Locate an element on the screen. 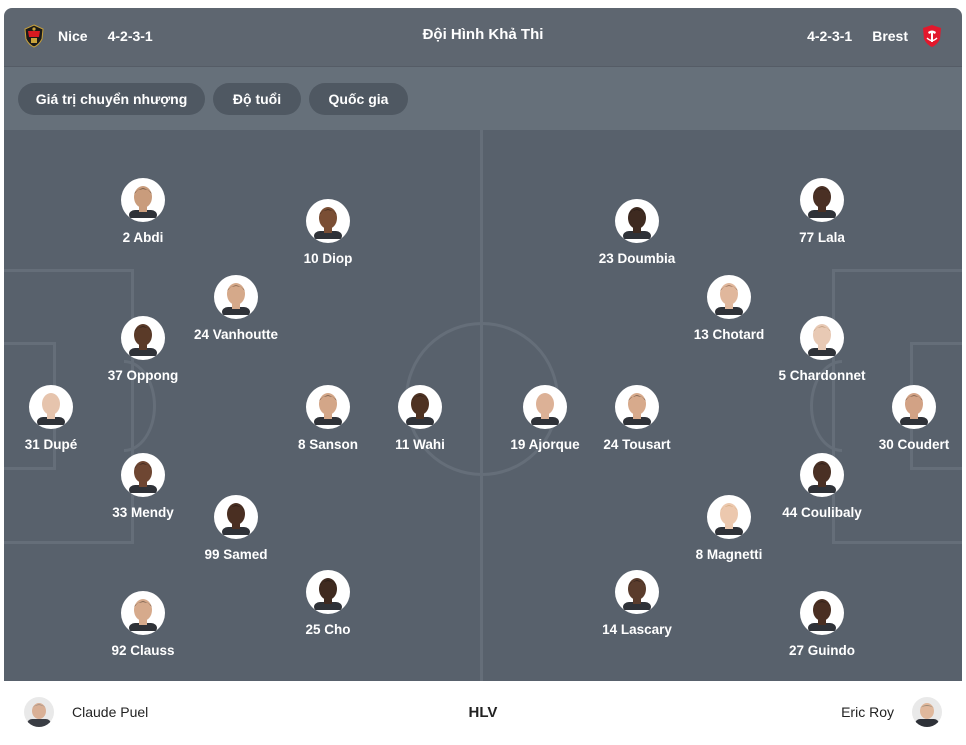  away-player: 30 Coudert is located at coordinates (905, 418).